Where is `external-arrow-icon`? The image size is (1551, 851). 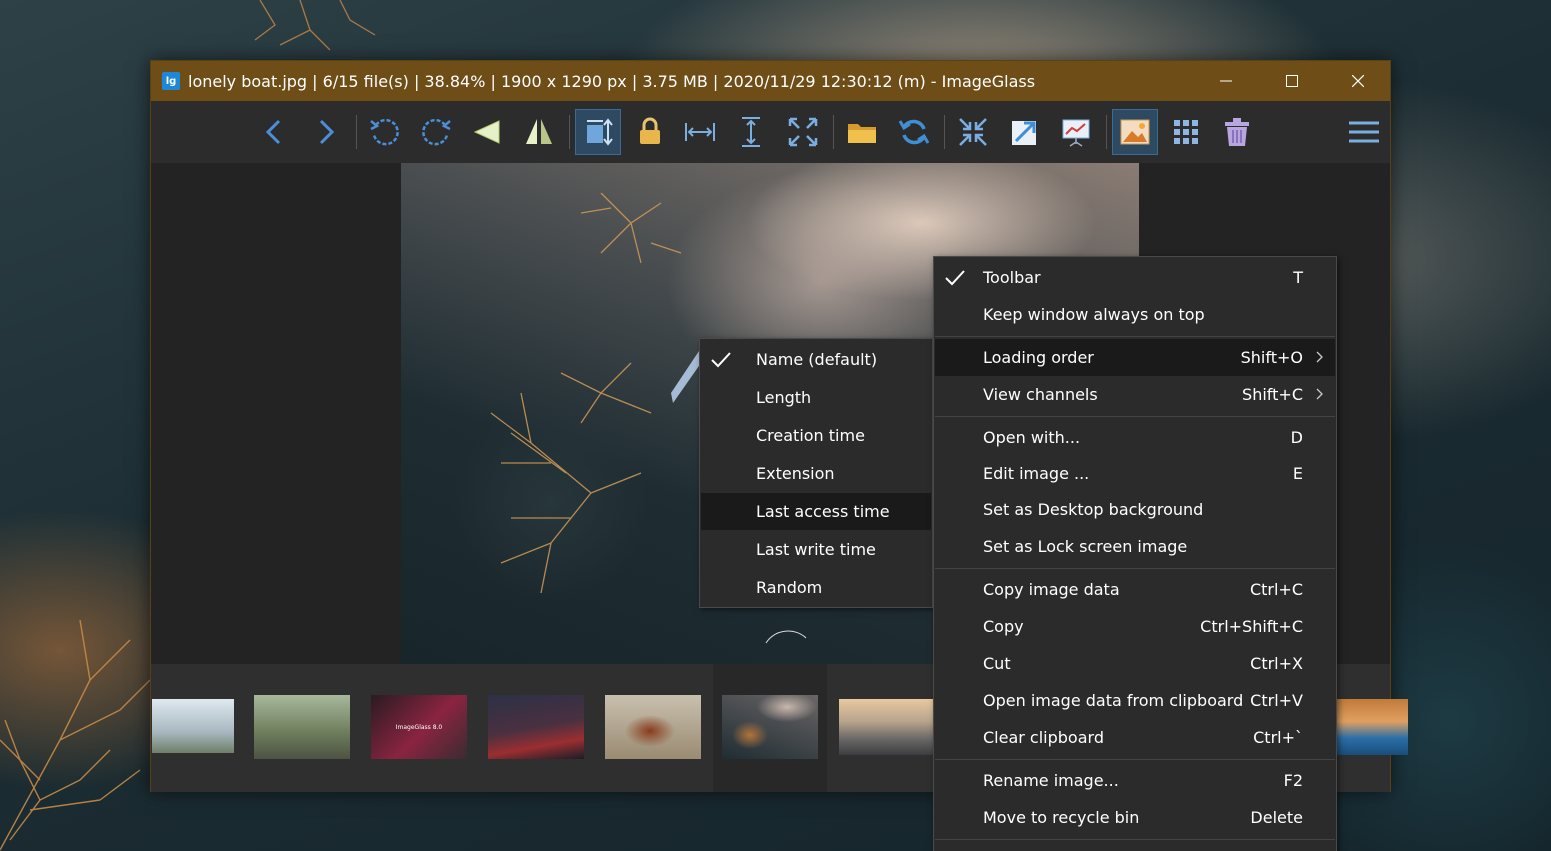
external-arrow-icon is located at coordinates (1024, 133).